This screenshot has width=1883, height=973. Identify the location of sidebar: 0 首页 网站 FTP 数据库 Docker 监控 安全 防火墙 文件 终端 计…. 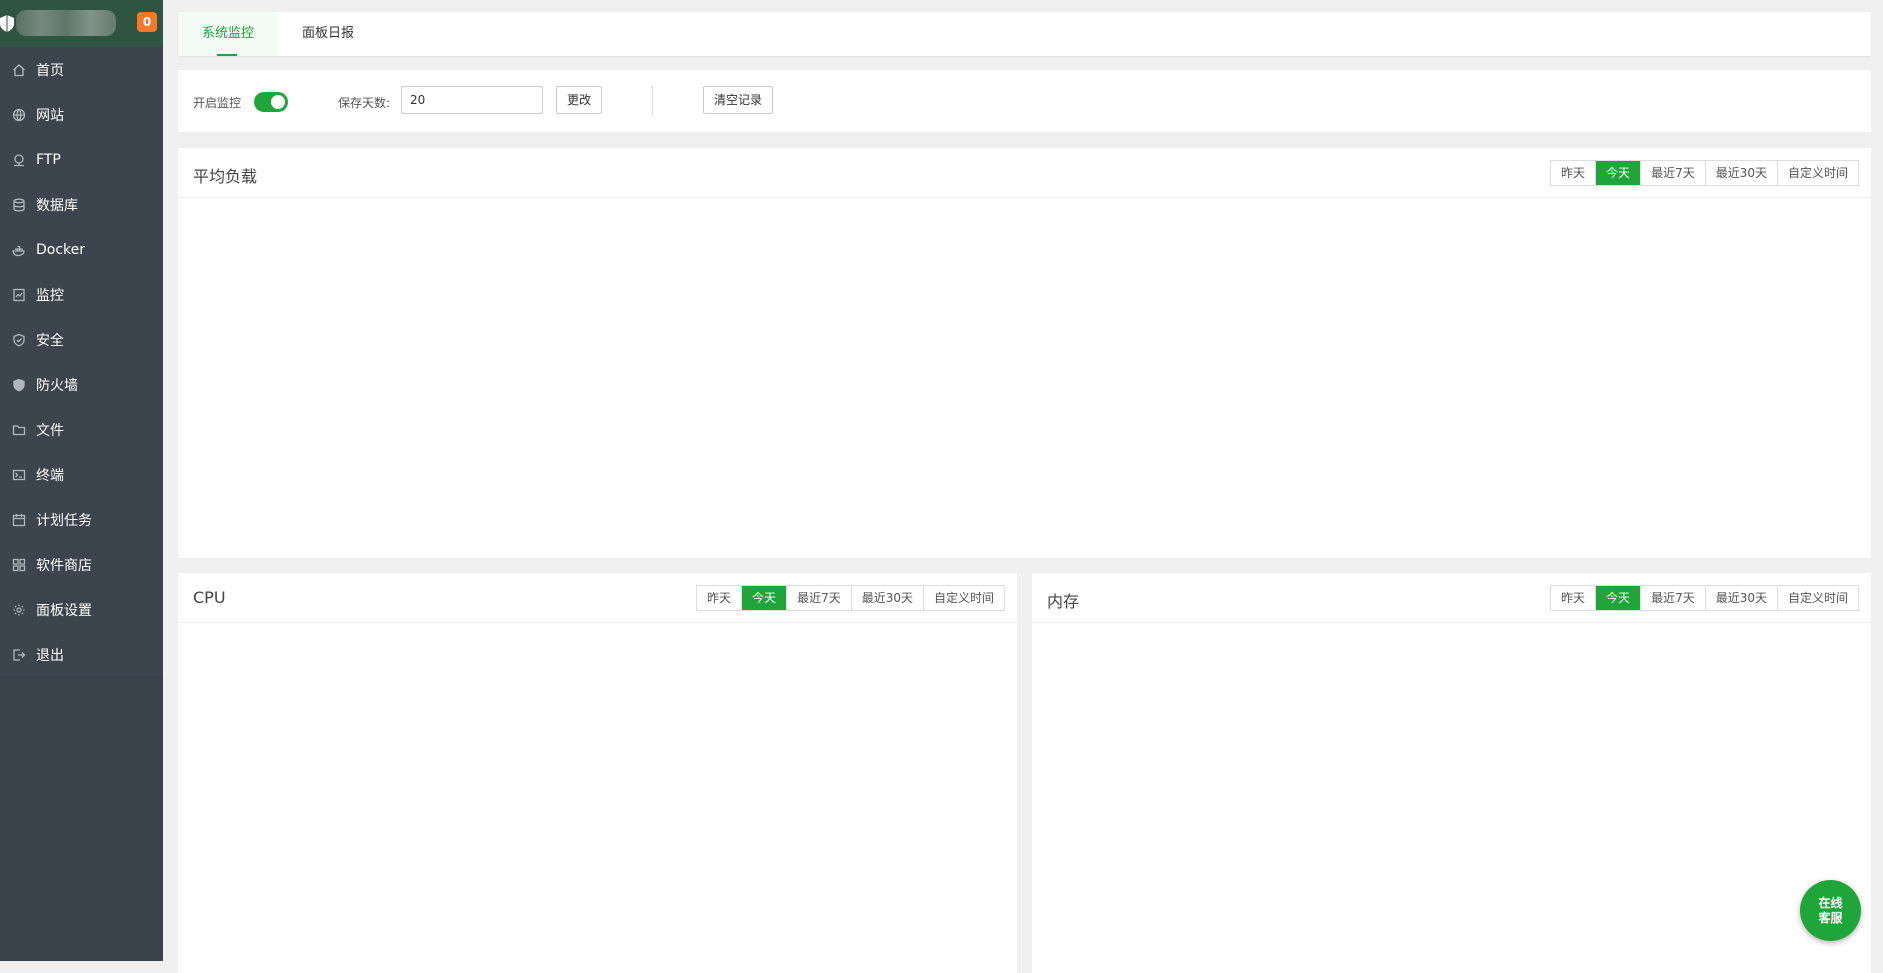
(81, 480).